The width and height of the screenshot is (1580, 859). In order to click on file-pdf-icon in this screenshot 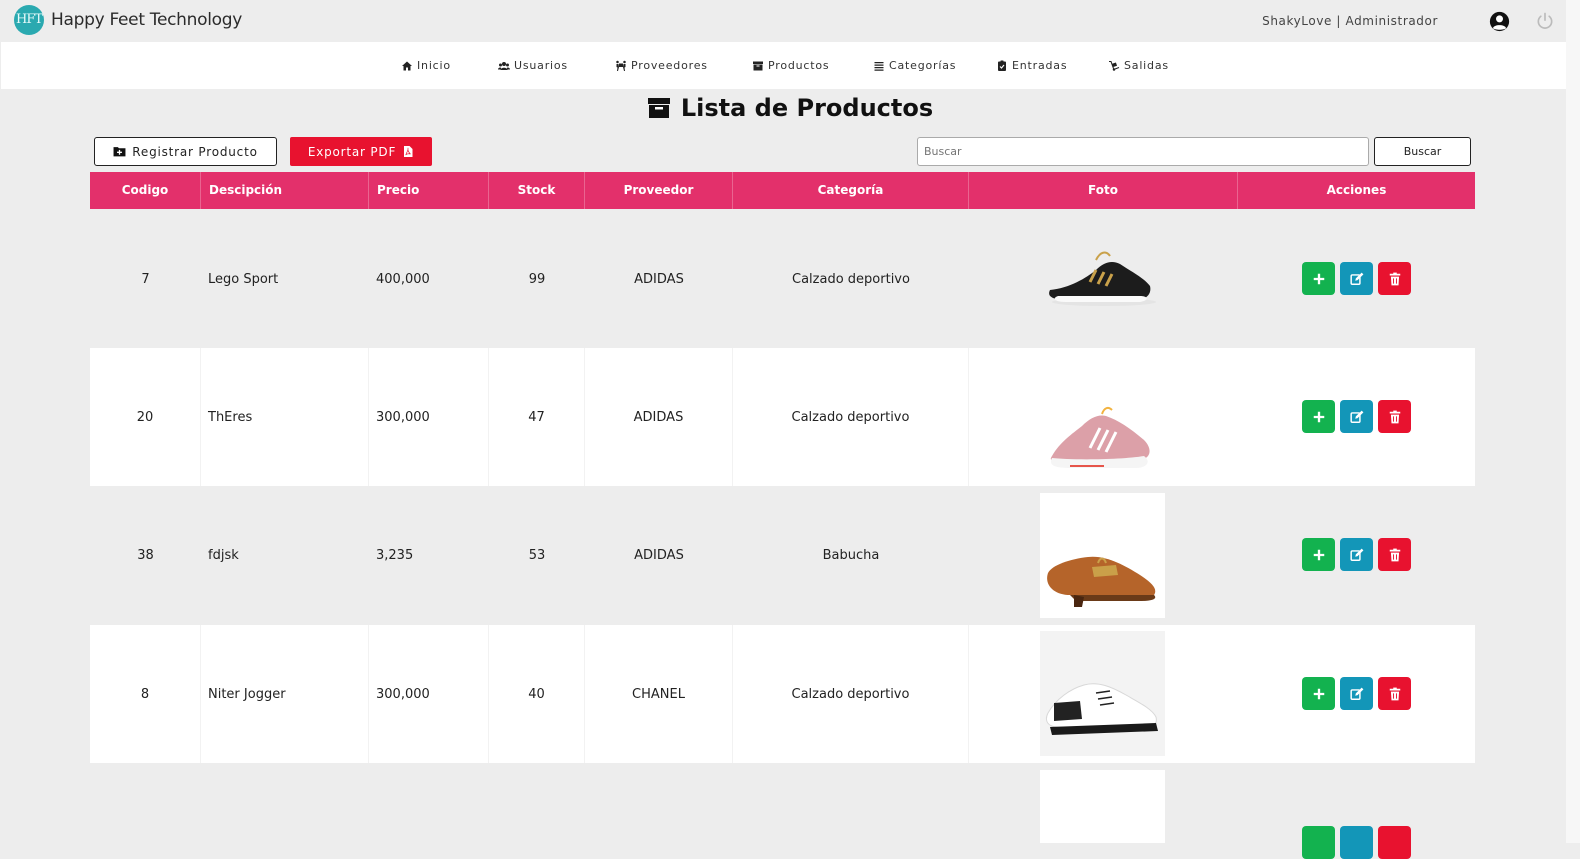, I will do `click(408, 151)`.